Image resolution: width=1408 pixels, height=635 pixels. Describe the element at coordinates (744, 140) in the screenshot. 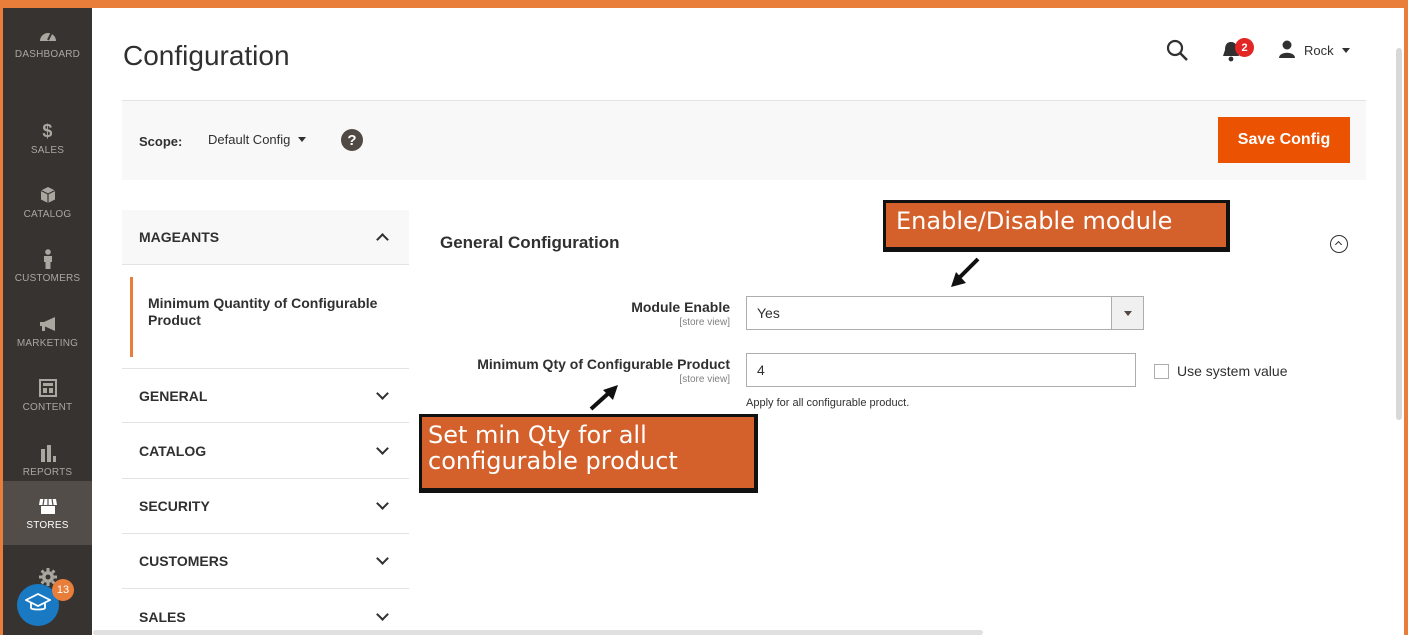

I see `scope-bar: Scope: Default Config ? Save Config` at that location.